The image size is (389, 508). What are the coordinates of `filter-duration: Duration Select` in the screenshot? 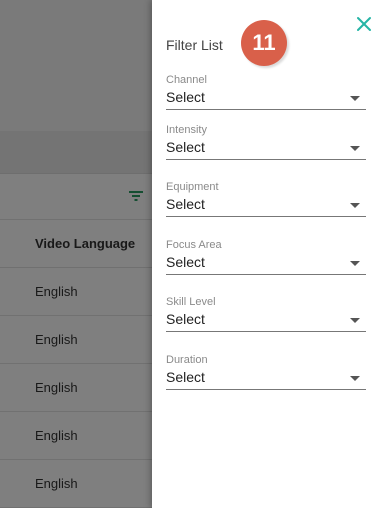 It's located at (266, 371).